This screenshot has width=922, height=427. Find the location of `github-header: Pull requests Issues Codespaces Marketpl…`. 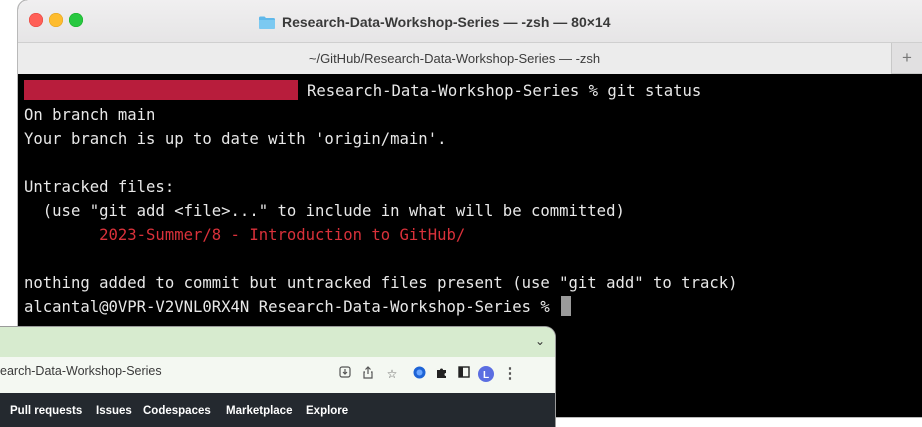

github-header: Pull requests Issues Codespaces Marketpl… is located at coordinates (277, 410).